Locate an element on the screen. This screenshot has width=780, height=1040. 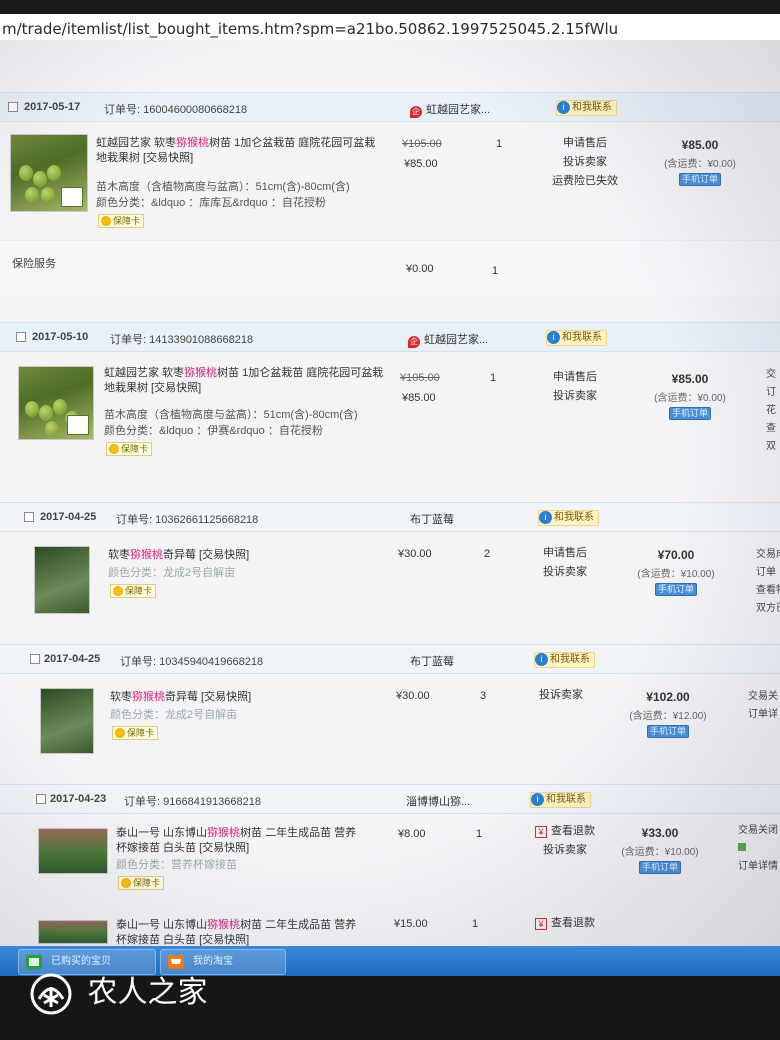
product-attr: 颜色分类：龙成2号自解亩 is located at coordinates (174, 715).